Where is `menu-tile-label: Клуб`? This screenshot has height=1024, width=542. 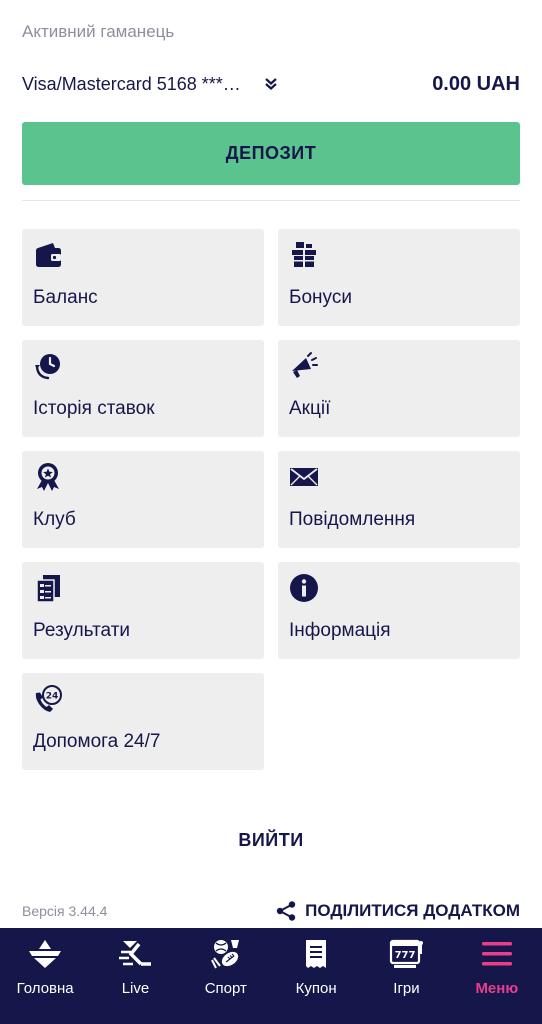 menu-tile-label: Клуб is located at coordinates (54, 519).